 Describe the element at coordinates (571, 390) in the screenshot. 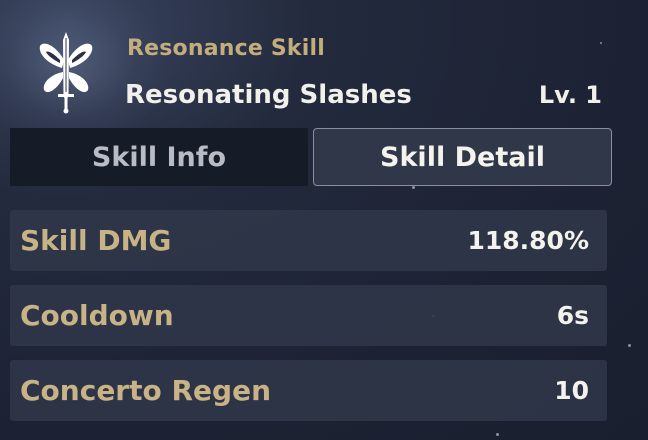

I see `stat-value: 10` at that location.